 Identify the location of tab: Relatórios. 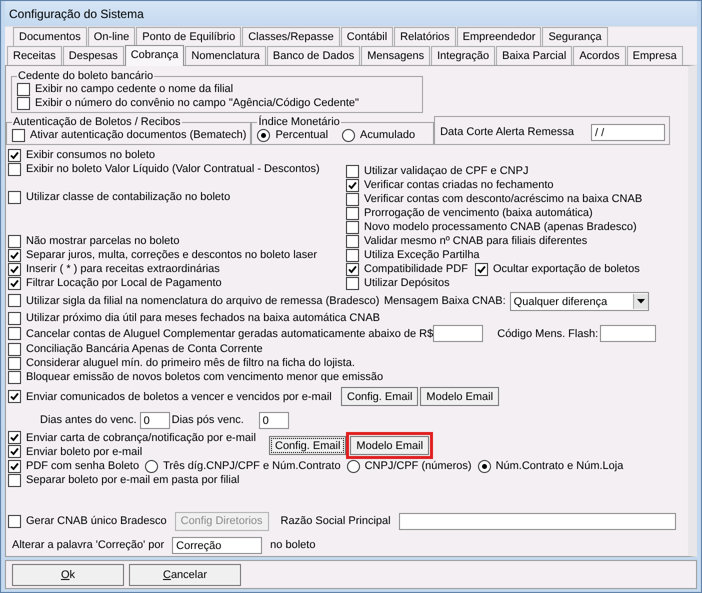
(425, 37).